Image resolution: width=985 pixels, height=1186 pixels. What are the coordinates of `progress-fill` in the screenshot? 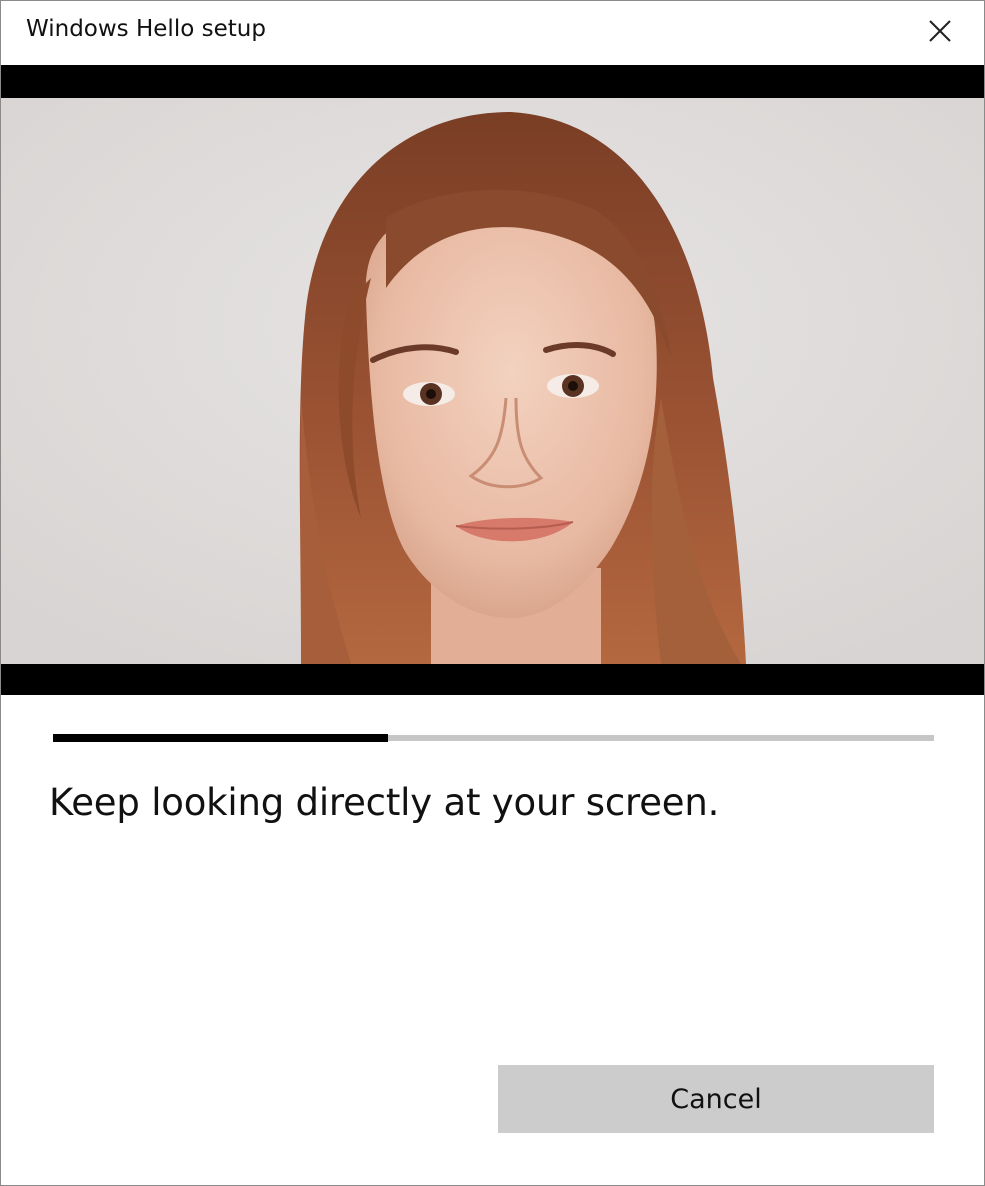 It's located at (220, 738).